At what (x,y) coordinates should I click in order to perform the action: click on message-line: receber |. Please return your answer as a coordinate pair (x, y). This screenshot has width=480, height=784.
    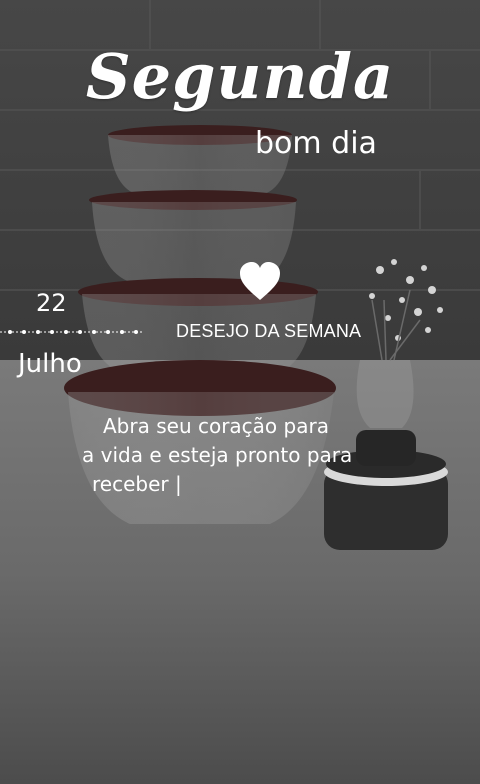
    Looking at the image, I should click on (137, 484).